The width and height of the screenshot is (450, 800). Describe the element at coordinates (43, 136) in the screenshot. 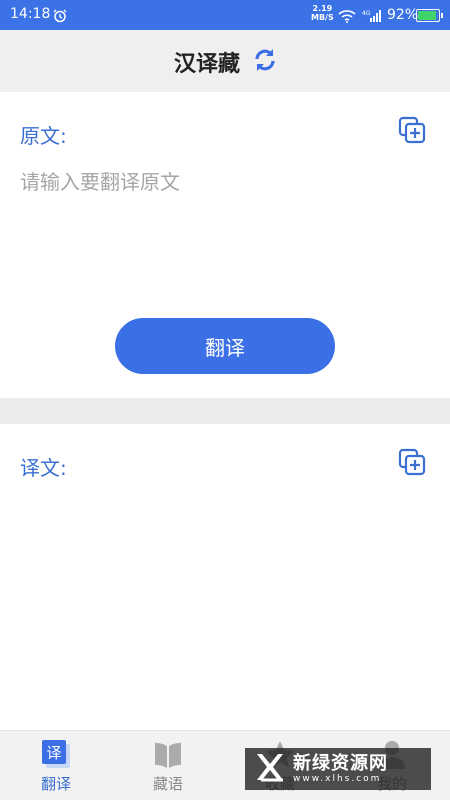

I see `source-label: 原文:` at that location.